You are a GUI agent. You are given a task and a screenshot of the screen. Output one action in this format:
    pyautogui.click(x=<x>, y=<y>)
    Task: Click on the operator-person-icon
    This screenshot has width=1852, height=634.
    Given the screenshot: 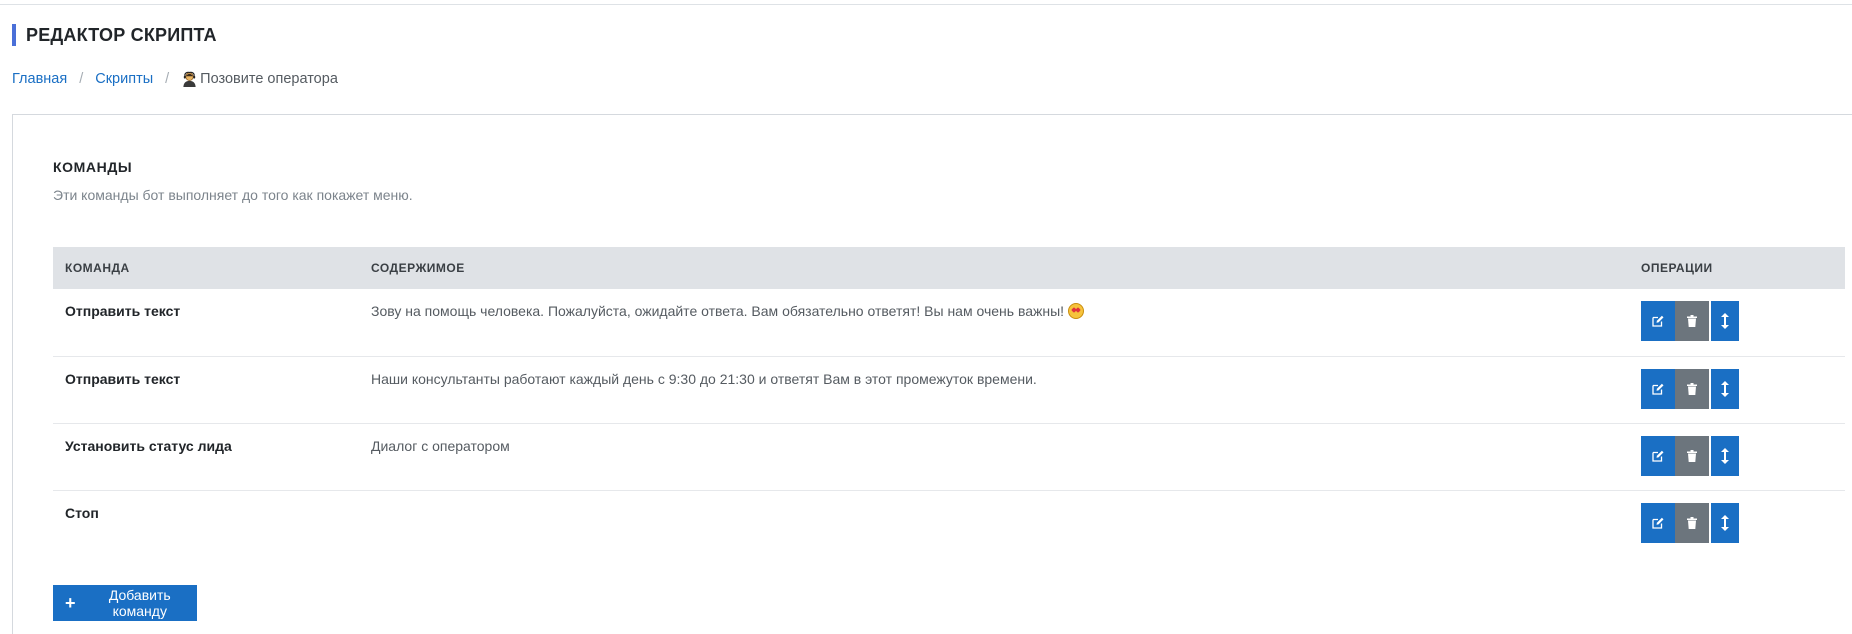 What is the action you would take?
    pyautogui.click(x=189, y=79)
    